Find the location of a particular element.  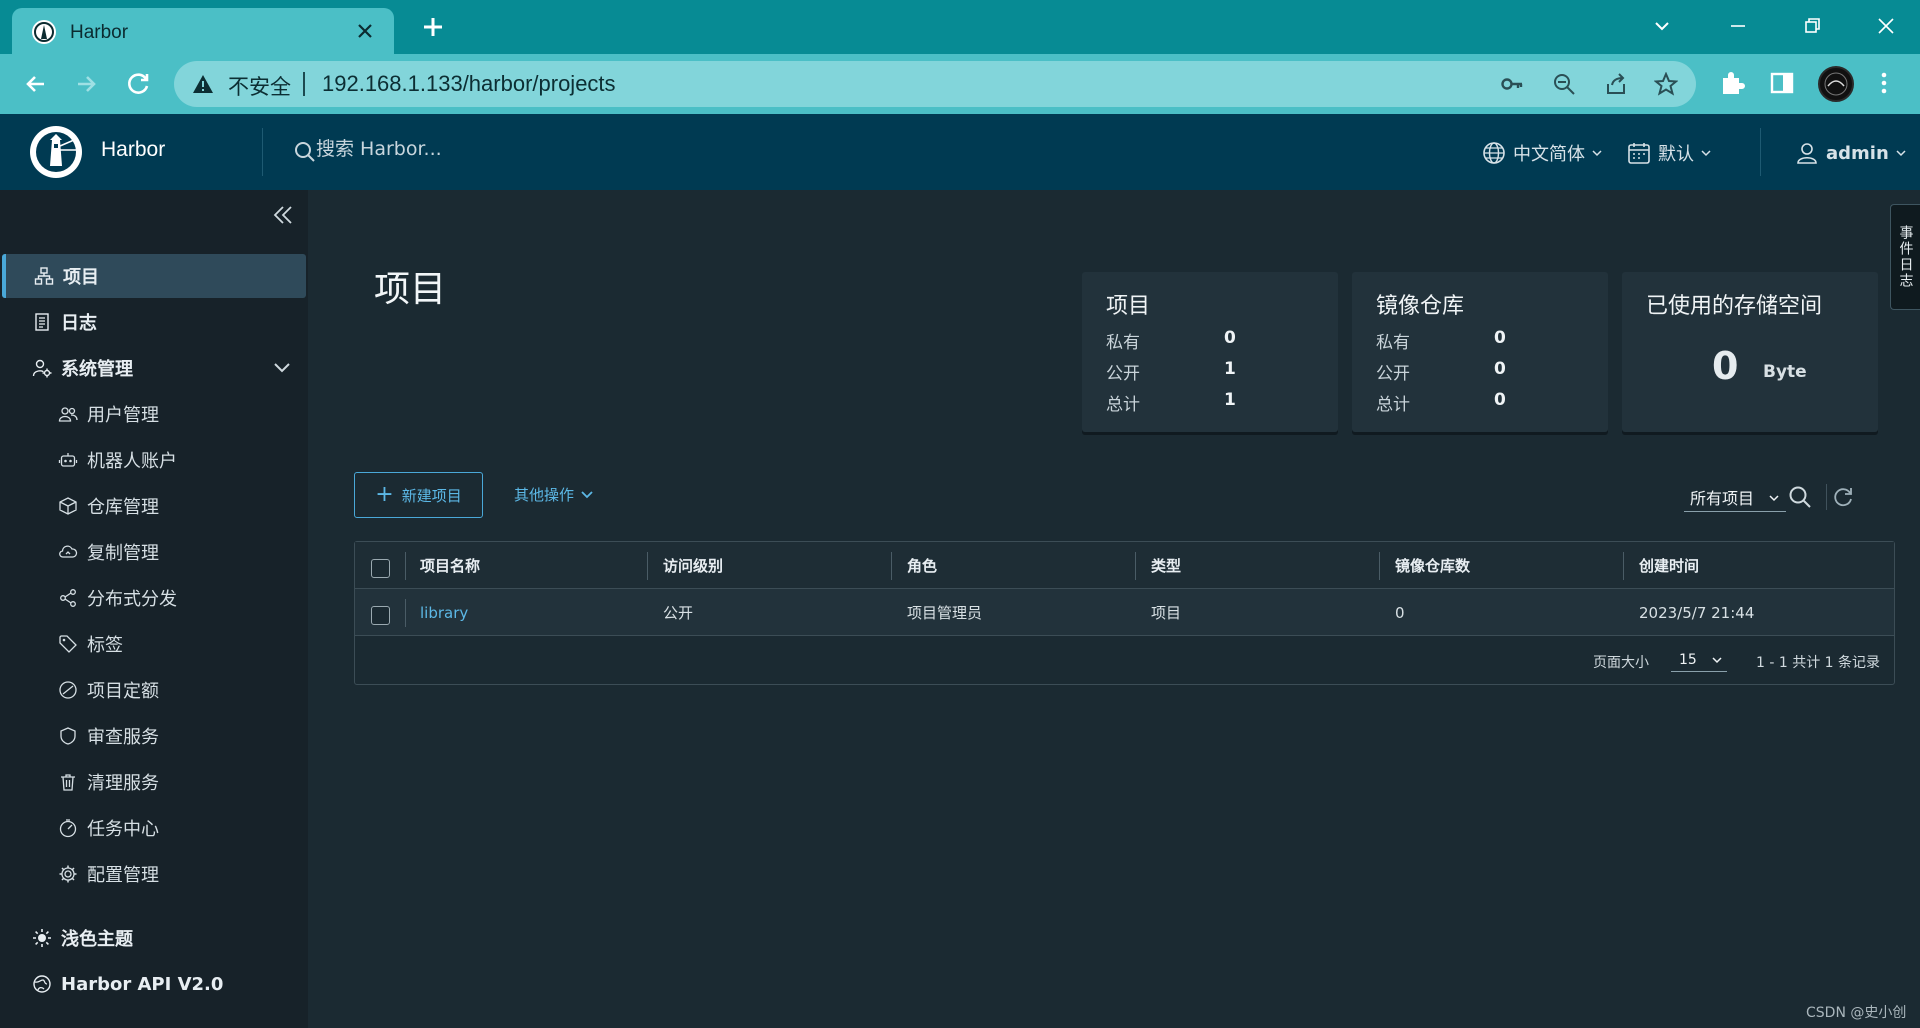

storage-value: 0 is located at coordinates (1725, 366).